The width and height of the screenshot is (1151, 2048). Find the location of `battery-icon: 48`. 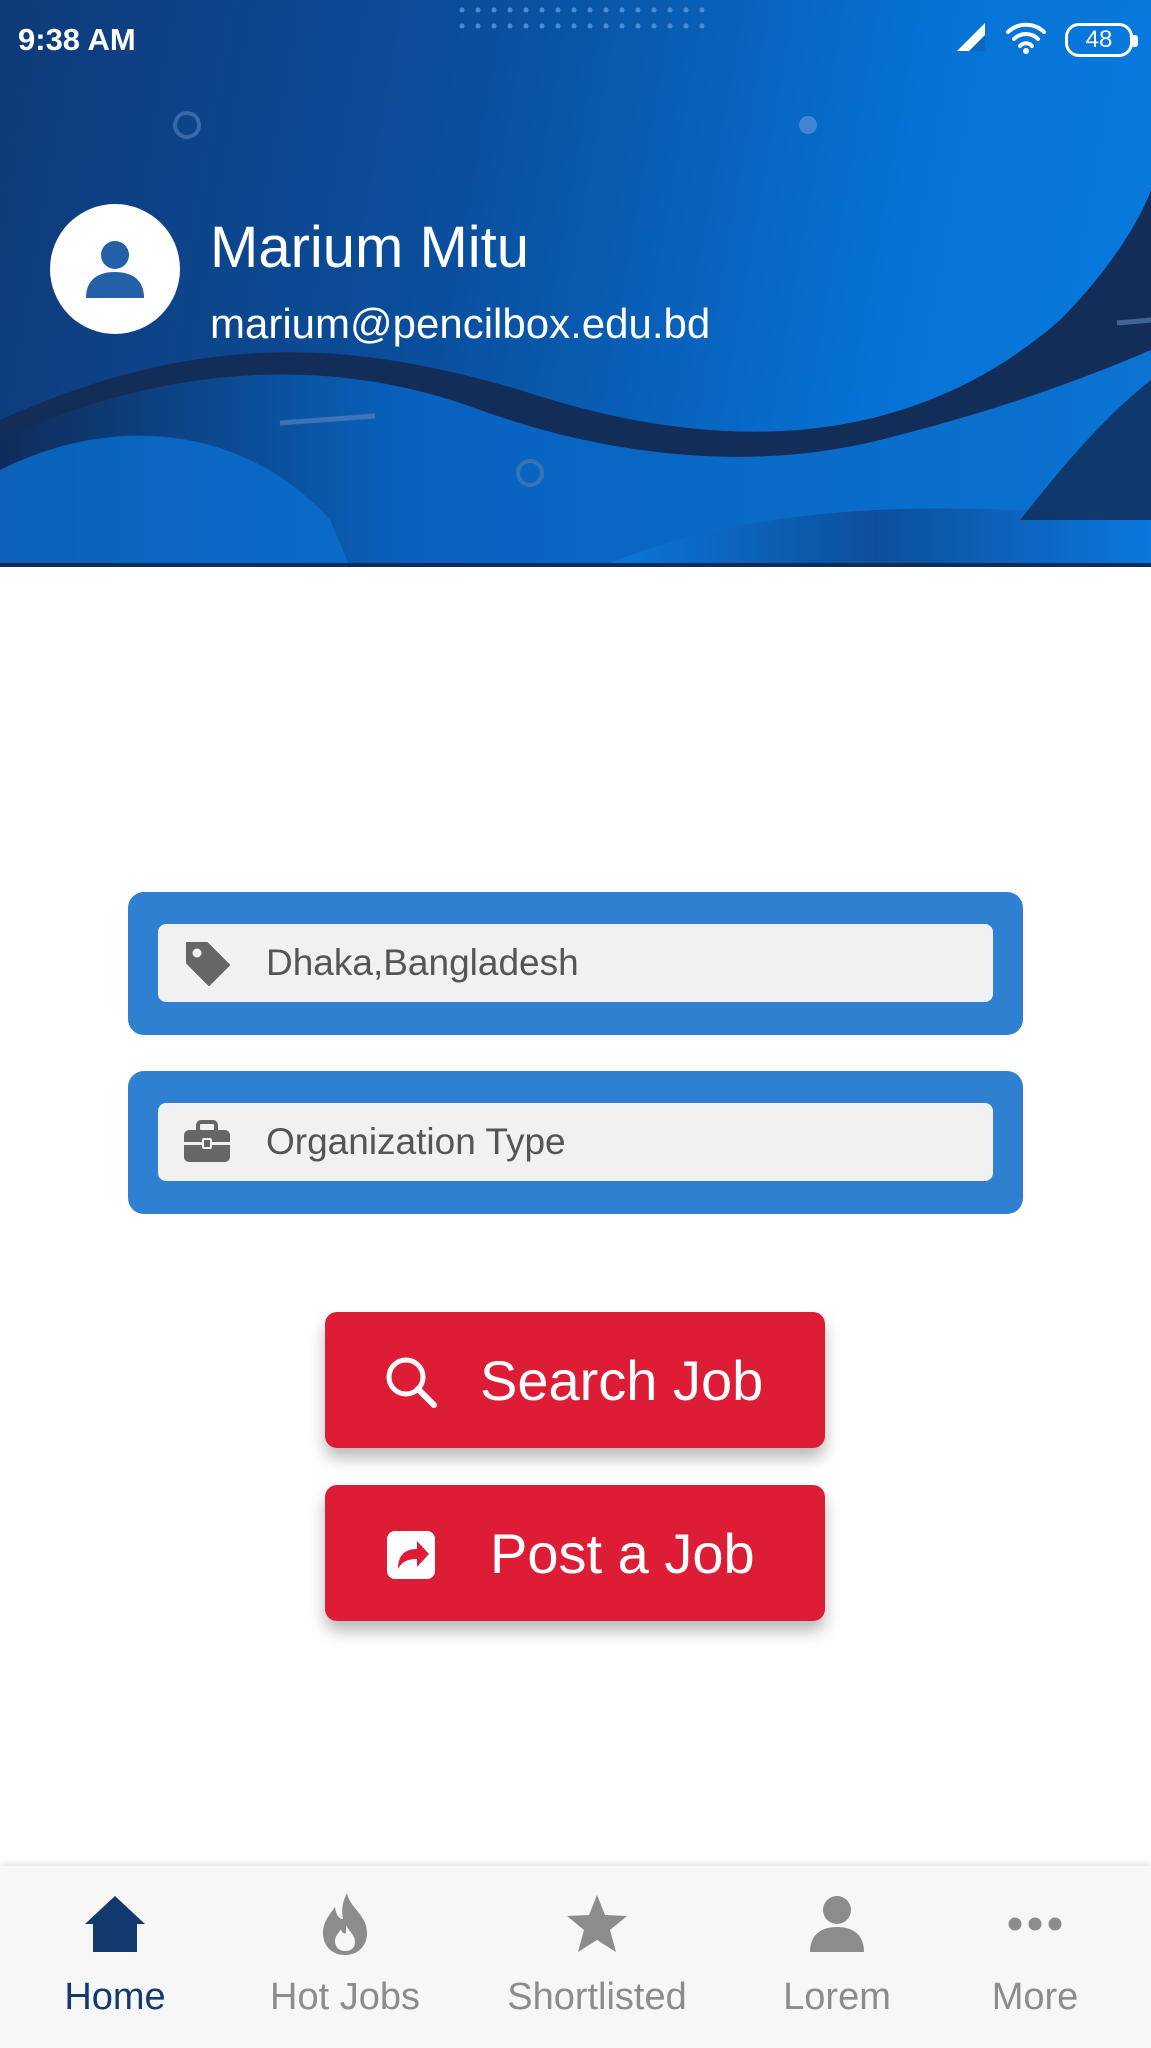

battery-icon: 48 is located at coordinates (1101, 39).